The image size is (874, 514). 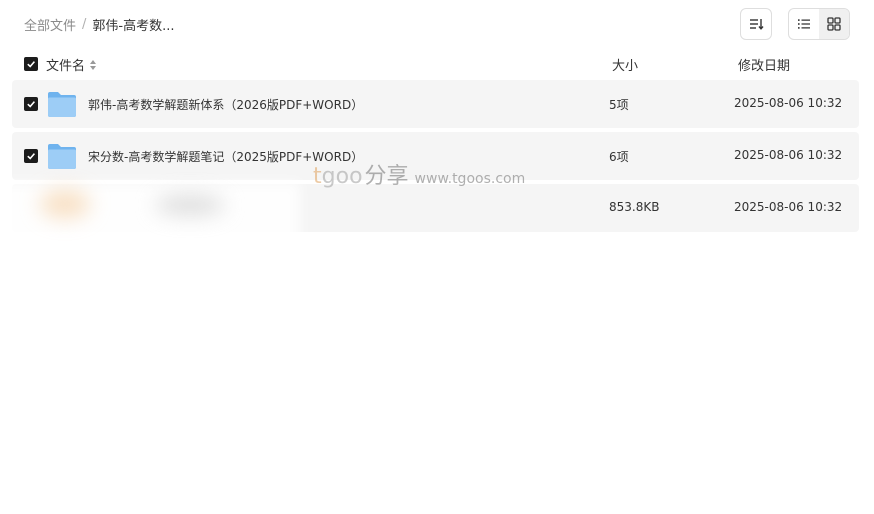 I want to click on watermark-brand-goo: goo, so click(x=342, y=176).